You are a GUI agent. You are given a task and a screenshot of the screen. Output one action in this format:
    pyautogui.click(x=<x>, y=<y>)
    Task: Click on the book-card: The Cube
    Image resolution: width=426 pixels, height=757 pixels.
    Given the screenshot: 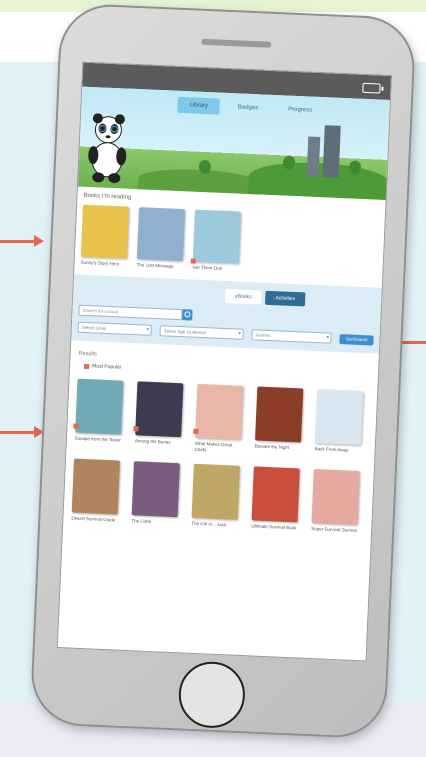 What is the action you would take?
    pyautogui.click(x=155, y=493)
    